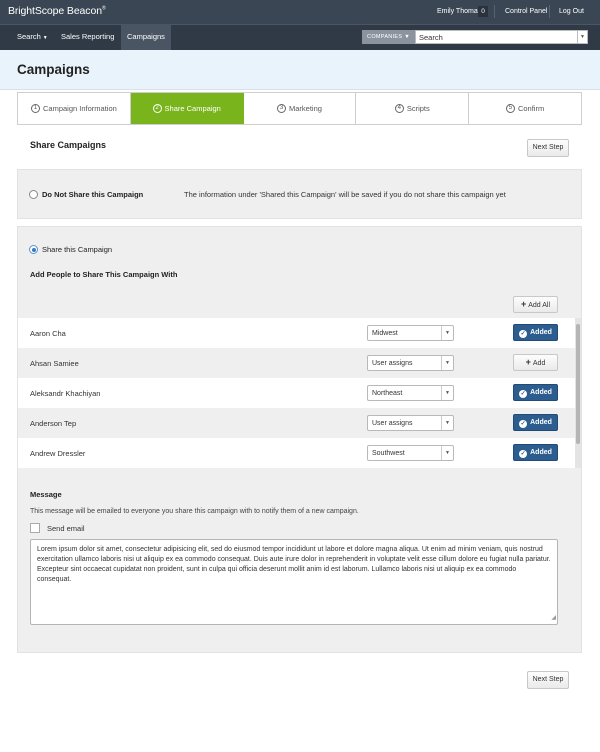 The height and width of the screenshot is (752, 600). Describe the element at coordinates (300, 70) in the screenshot. I see `page-header: Campaigns` at that location.